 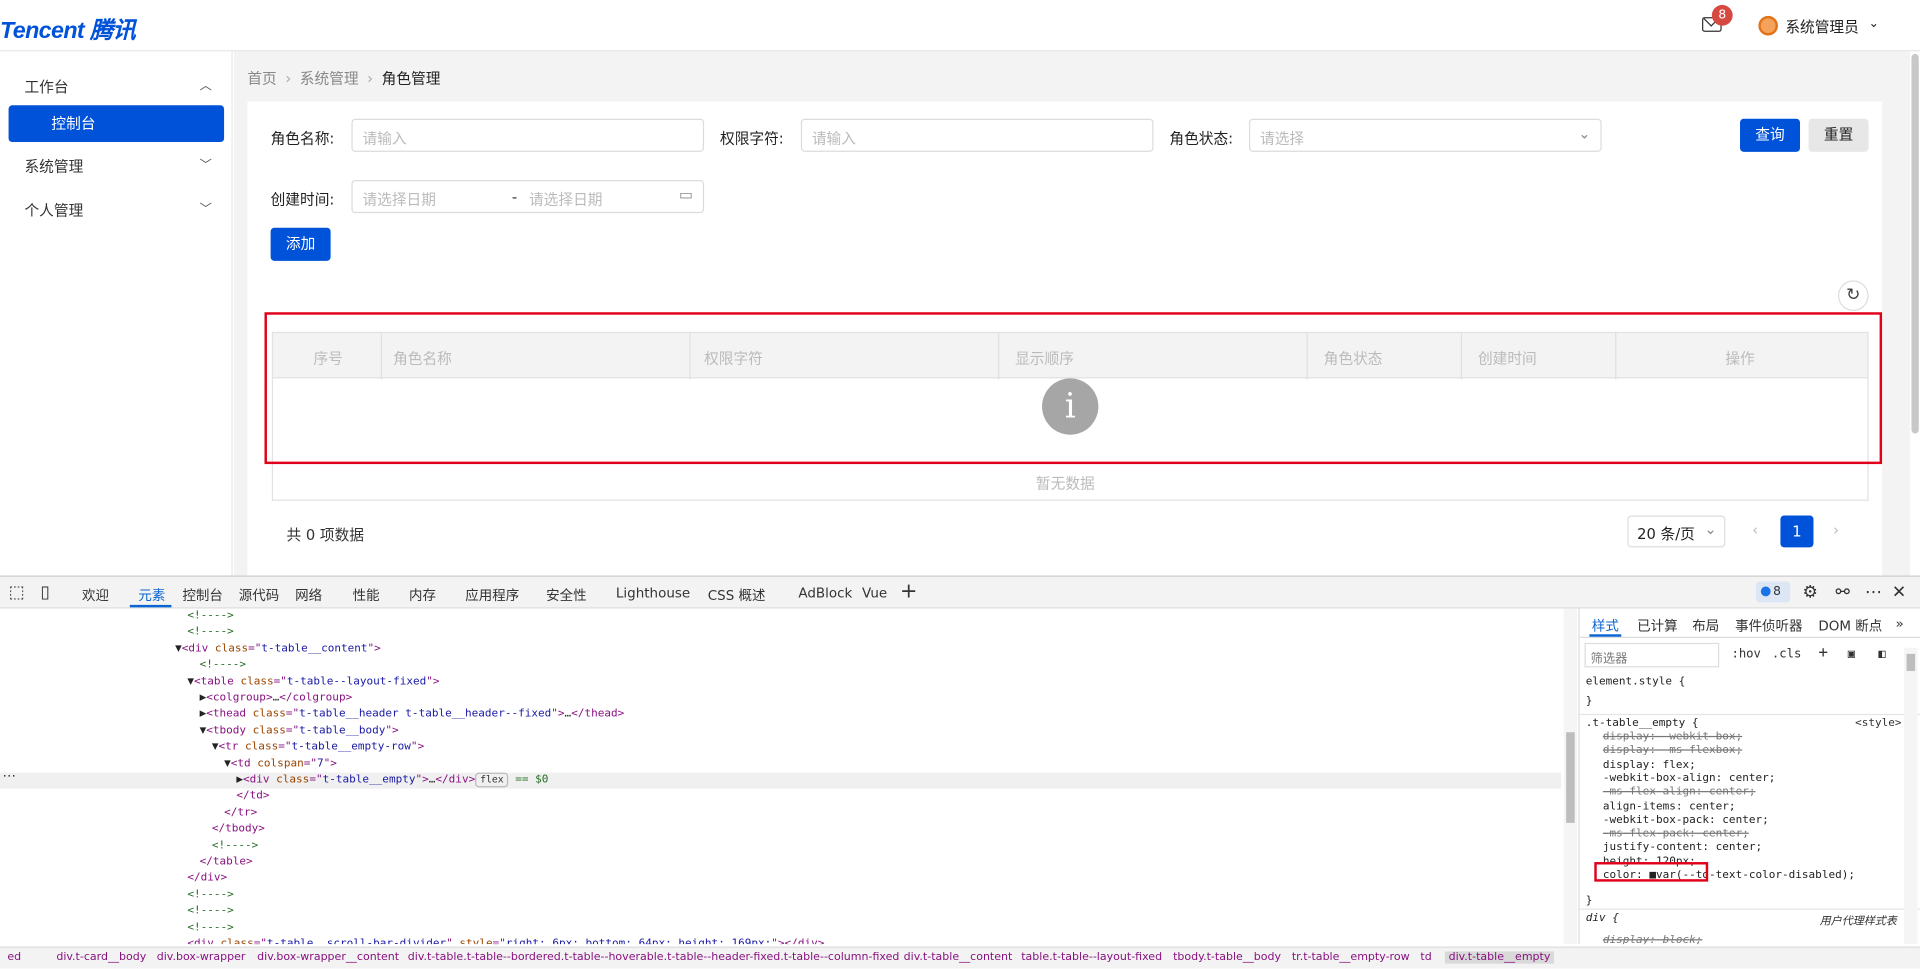 What do you see at coordinates (1843, 593) in the screenshot?
I see `feedback-icon: ⚯` at bounding box center [1843, 593].